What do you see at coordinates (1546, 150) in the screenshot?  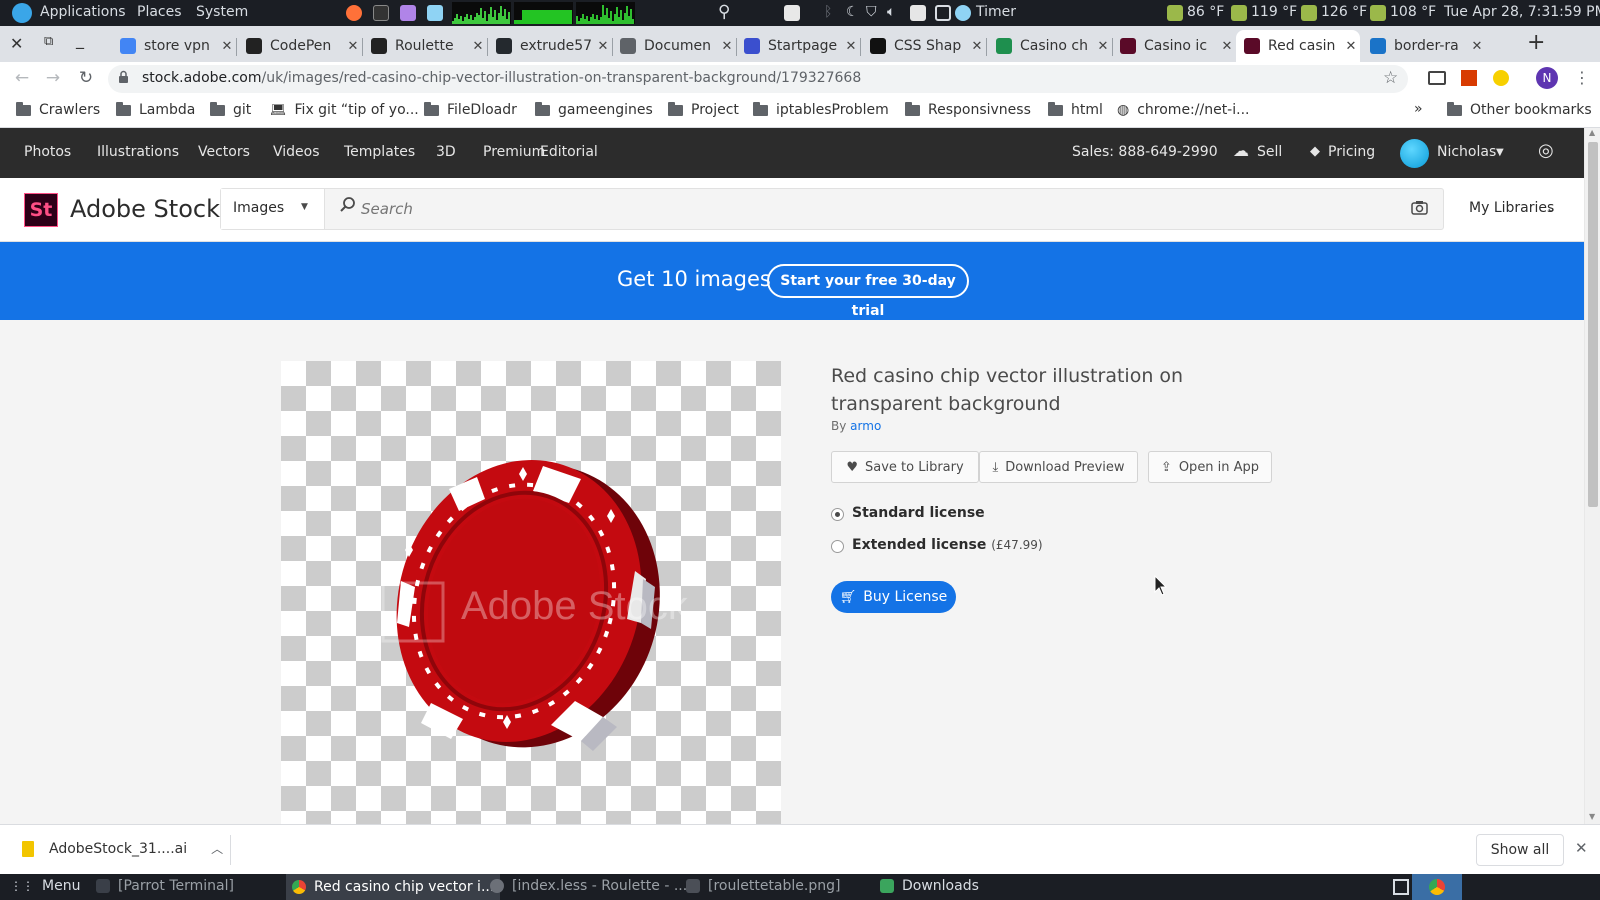 I see `creative-cloud-icon: ◎` at bounding box center [1546, 150].